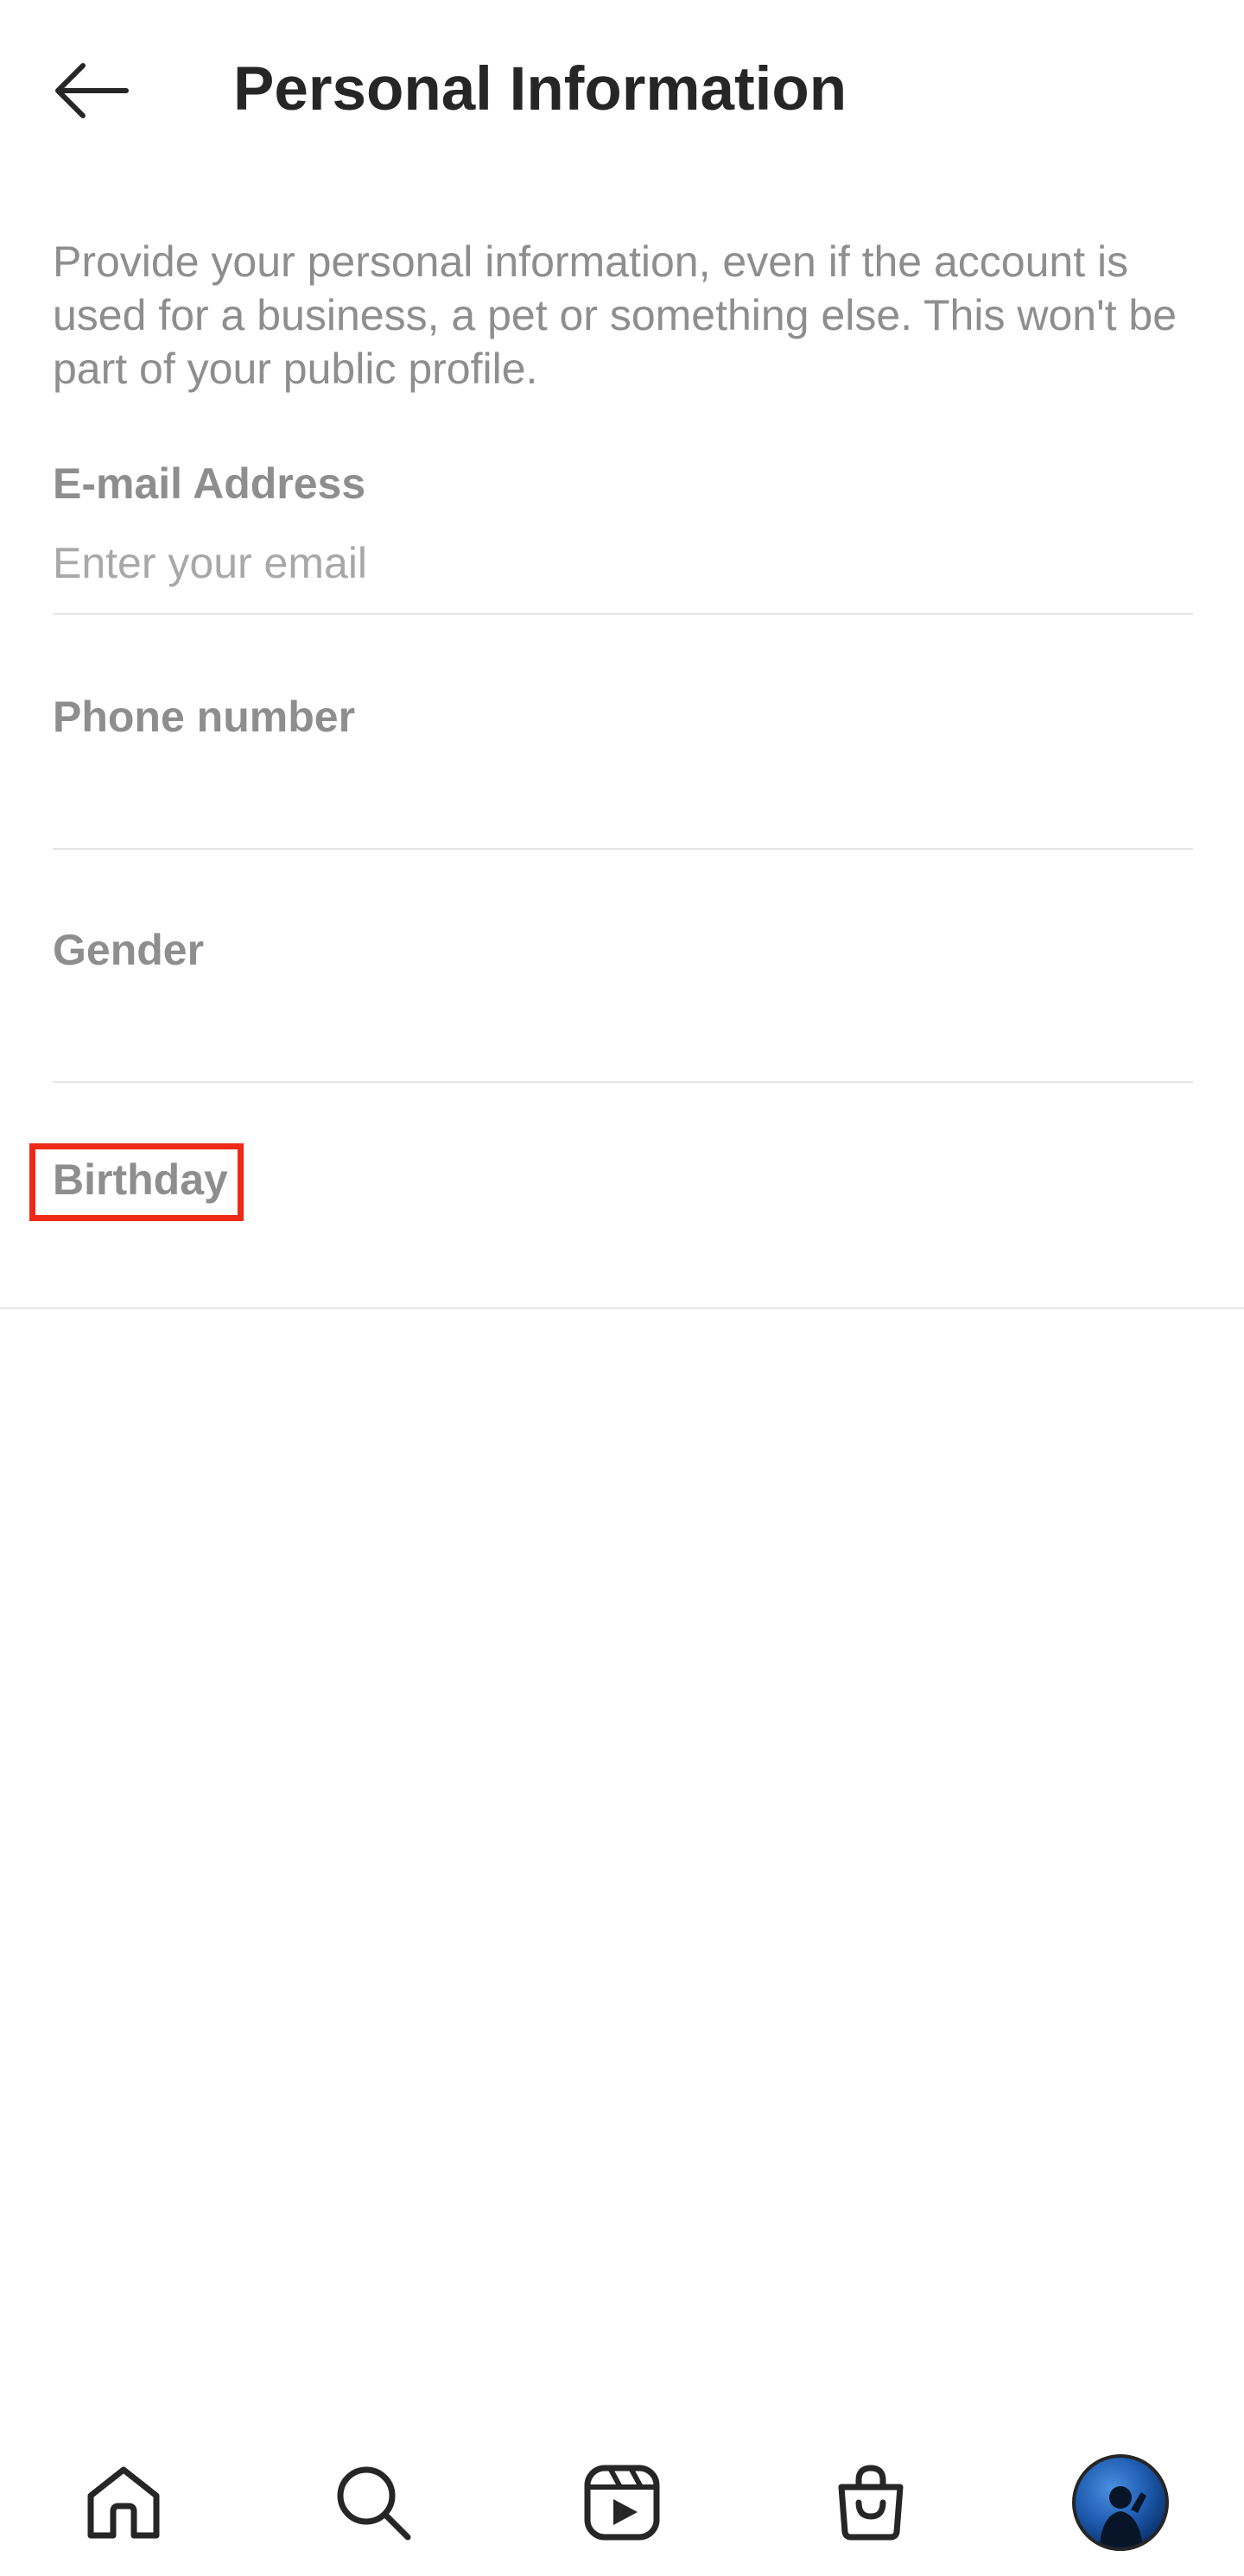  Describe the element at coordinates (129, 950) in the screenshot. I see `gender-label: Gender` at that location.